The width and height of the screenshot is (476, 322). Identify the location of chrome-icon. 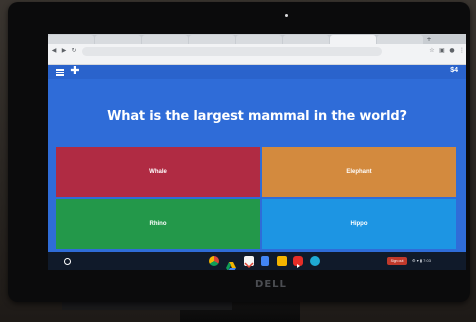
(214, 261).